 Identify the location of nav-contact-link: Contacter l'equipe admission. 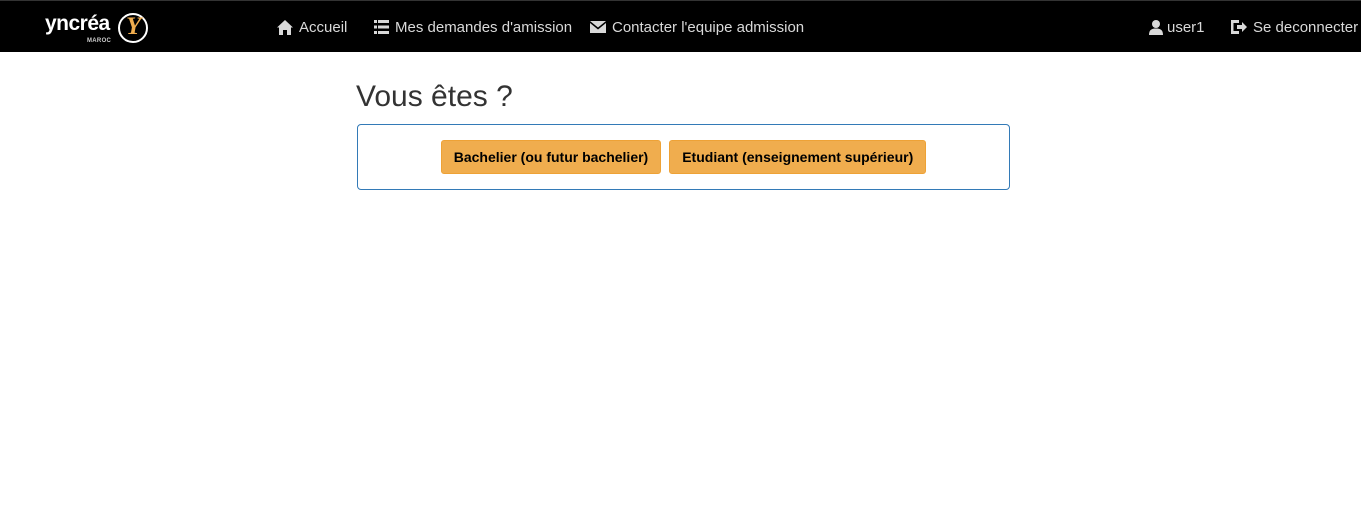
(697, 27).